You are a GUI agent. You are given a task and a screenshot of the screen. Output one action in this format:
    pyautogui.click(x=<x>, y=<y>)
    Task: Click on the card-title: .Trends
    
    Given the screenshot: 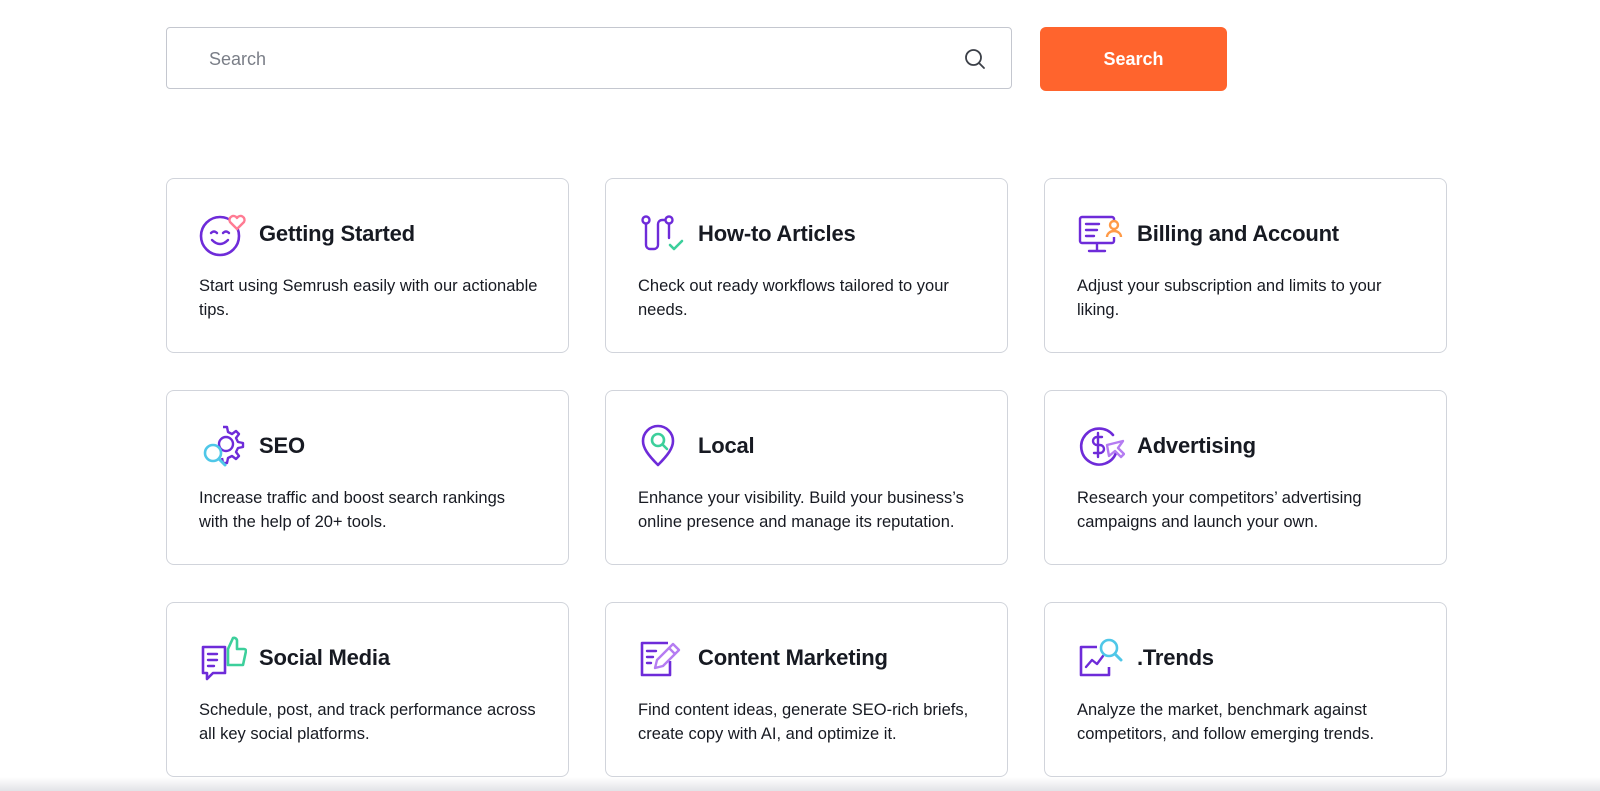 What is the action you would take?
    pyautogui.click(x=1175, y=657)
    